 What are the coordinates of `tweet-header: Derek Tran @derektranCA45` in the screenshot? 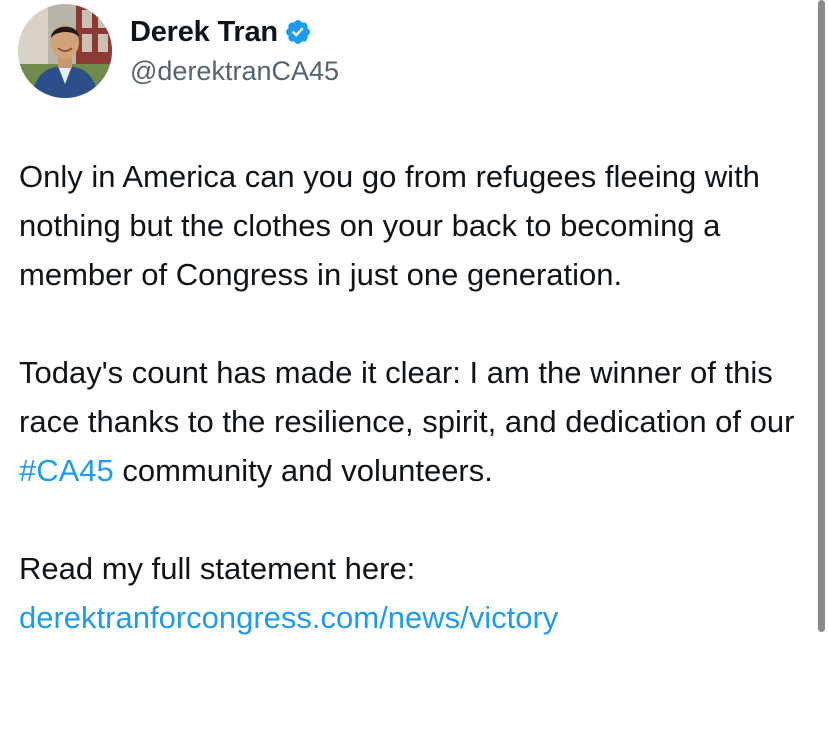 It's located at (178, 52).